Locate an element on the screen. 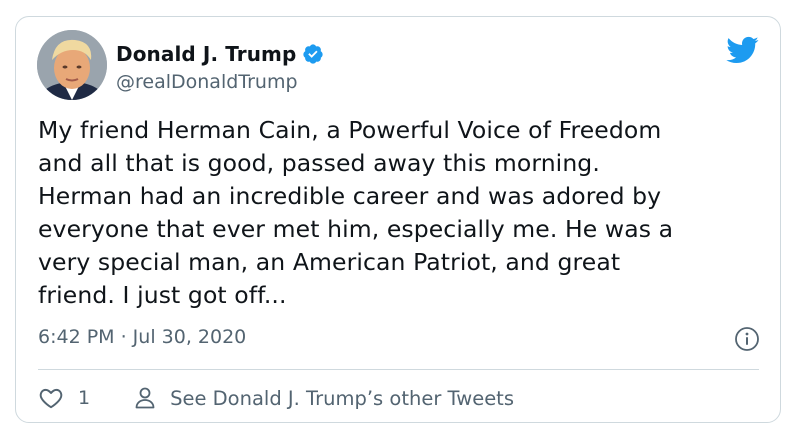  see-other-tweets-link: See Donald J. Trump’s other Tweets is located at coordinates (324, 398).